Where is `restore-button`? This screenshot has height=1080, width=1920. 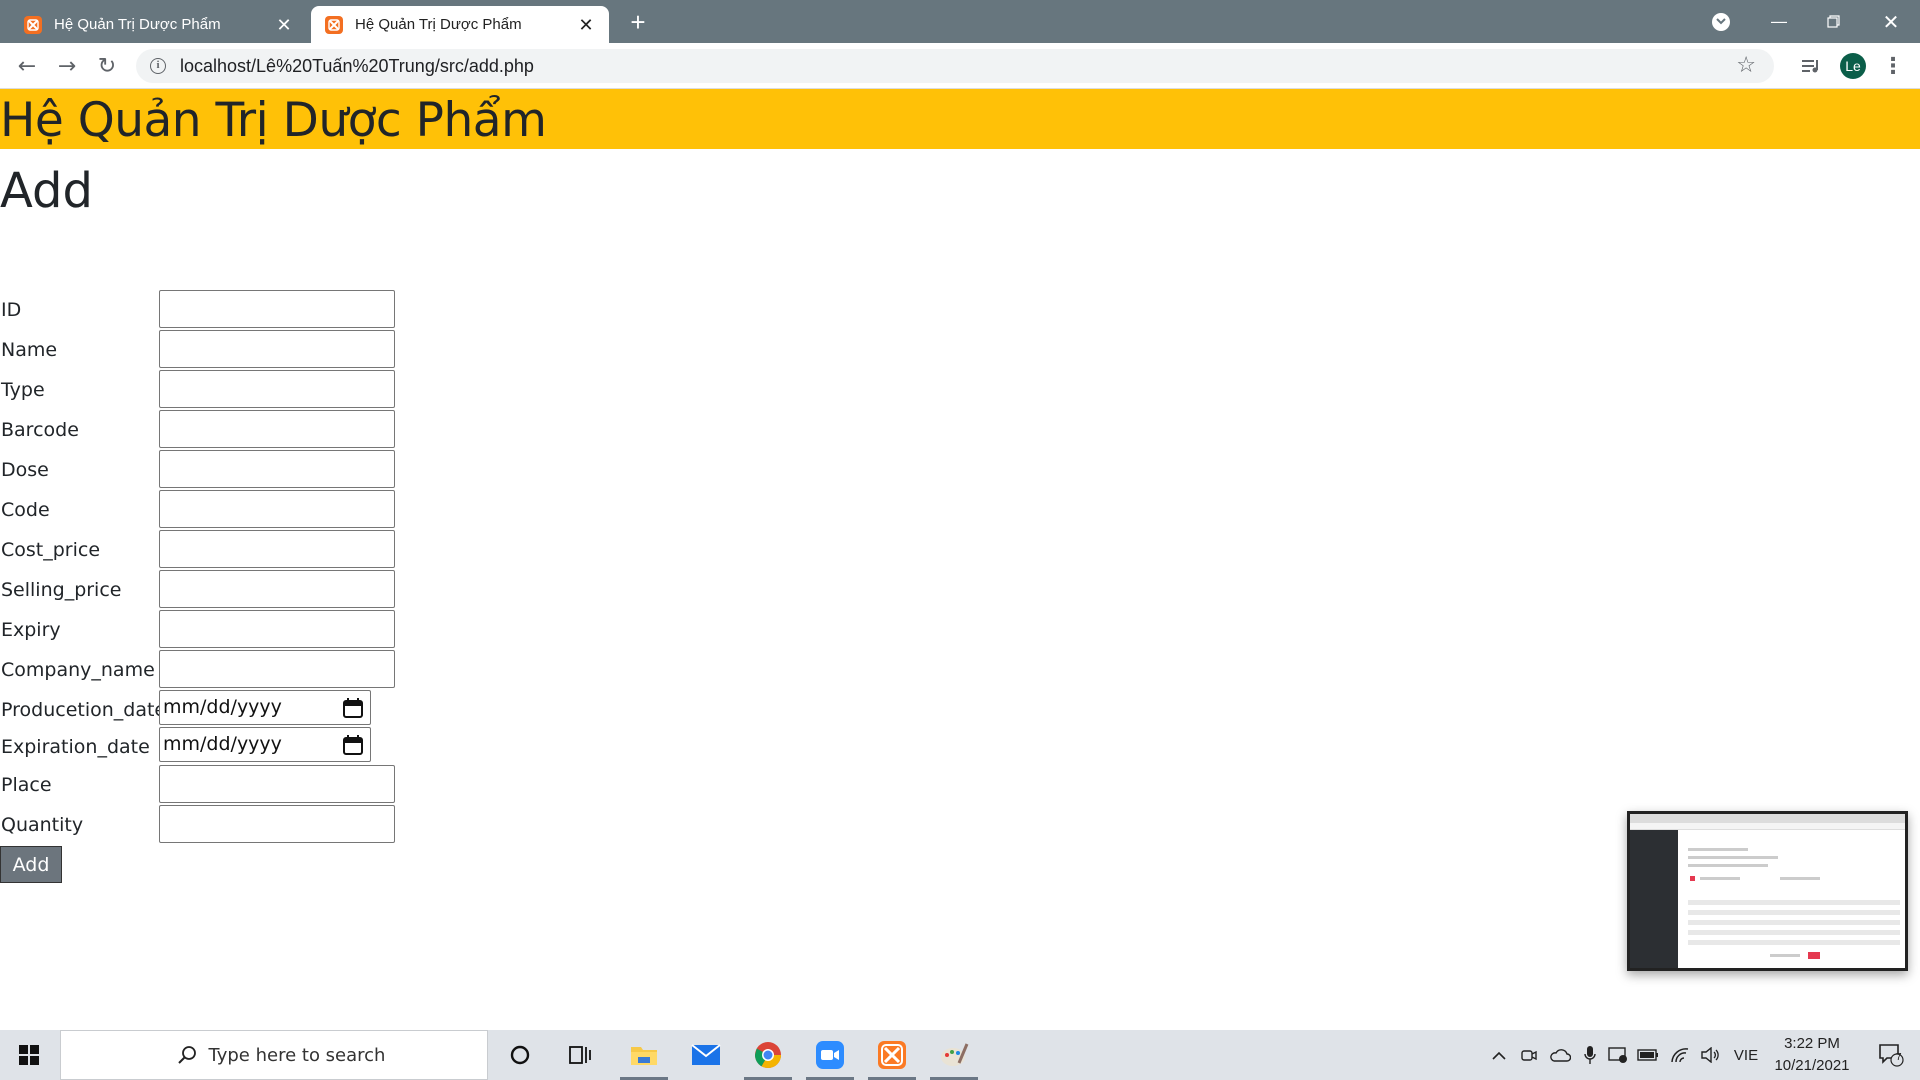
restore-button is located at coordinates (1833, 21).